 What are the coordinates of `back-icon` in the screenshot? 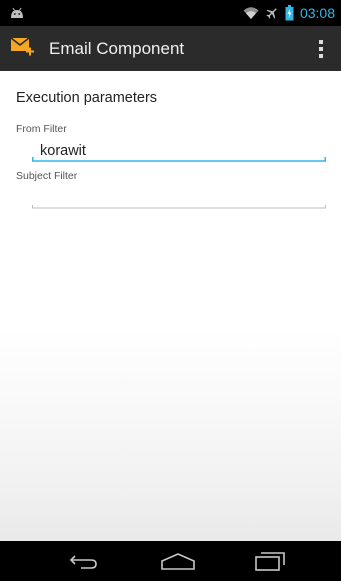 It's located at (83, 562).